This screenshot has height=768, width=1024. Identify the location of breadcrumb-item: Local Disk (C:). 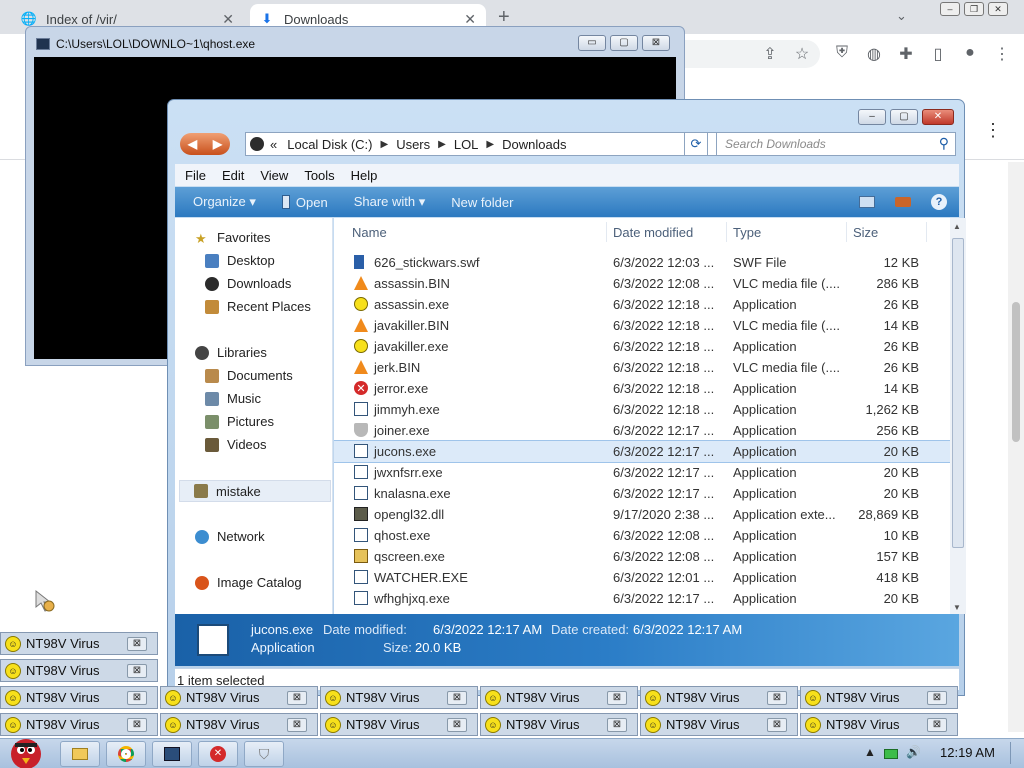
(329, 144).